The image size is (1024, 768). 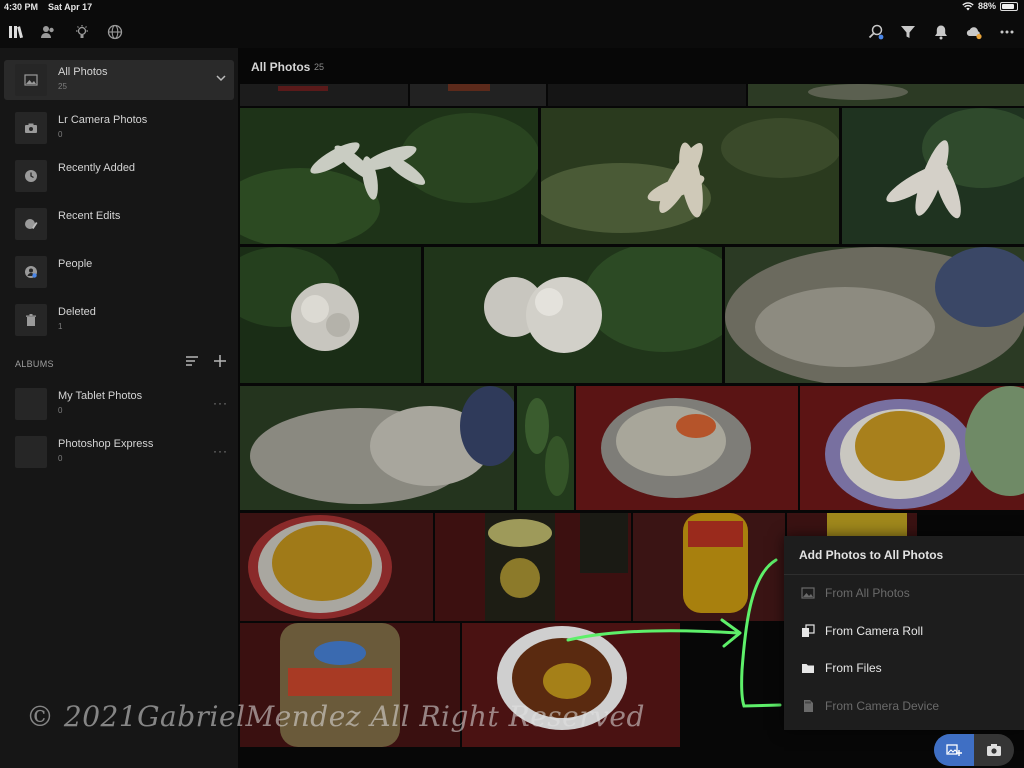 What do you see at coordinates (115, 32) in the screenshot?
I see `globe-icon` at bounding box center [115, 32].